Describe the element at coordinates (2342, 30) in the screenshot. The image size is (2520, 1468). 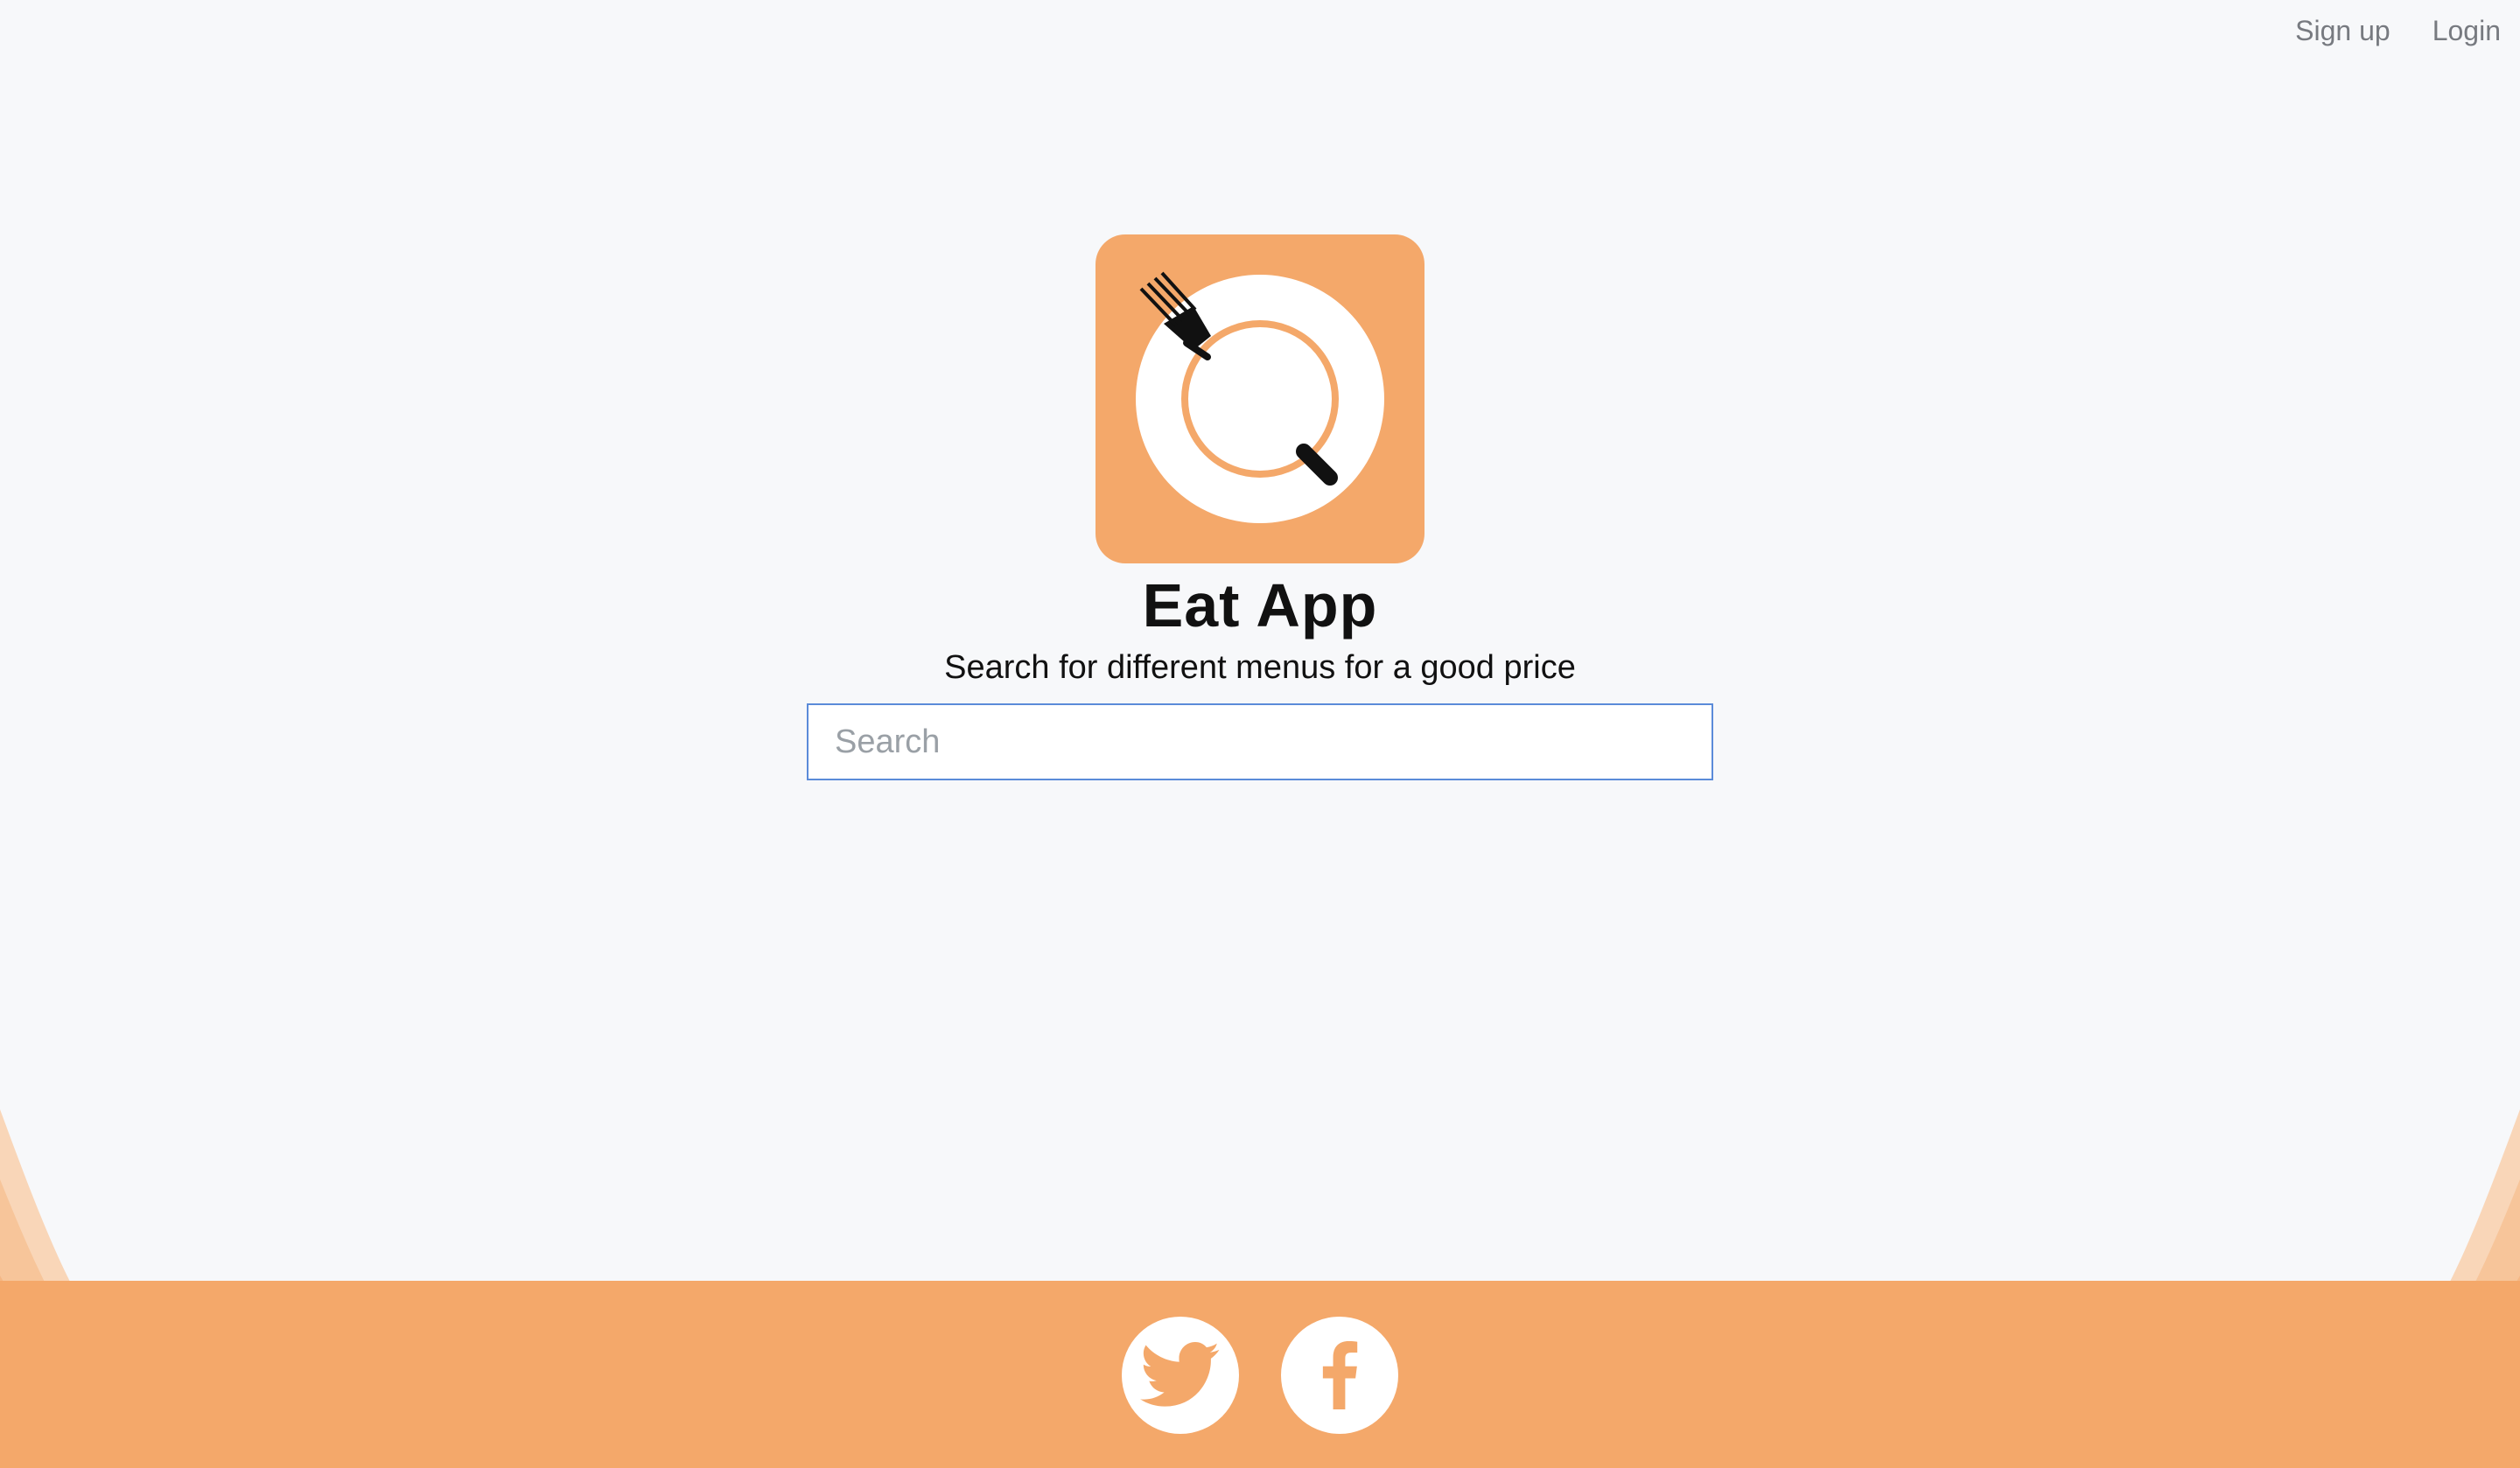
I see `signup-link: Sign up` at that location.